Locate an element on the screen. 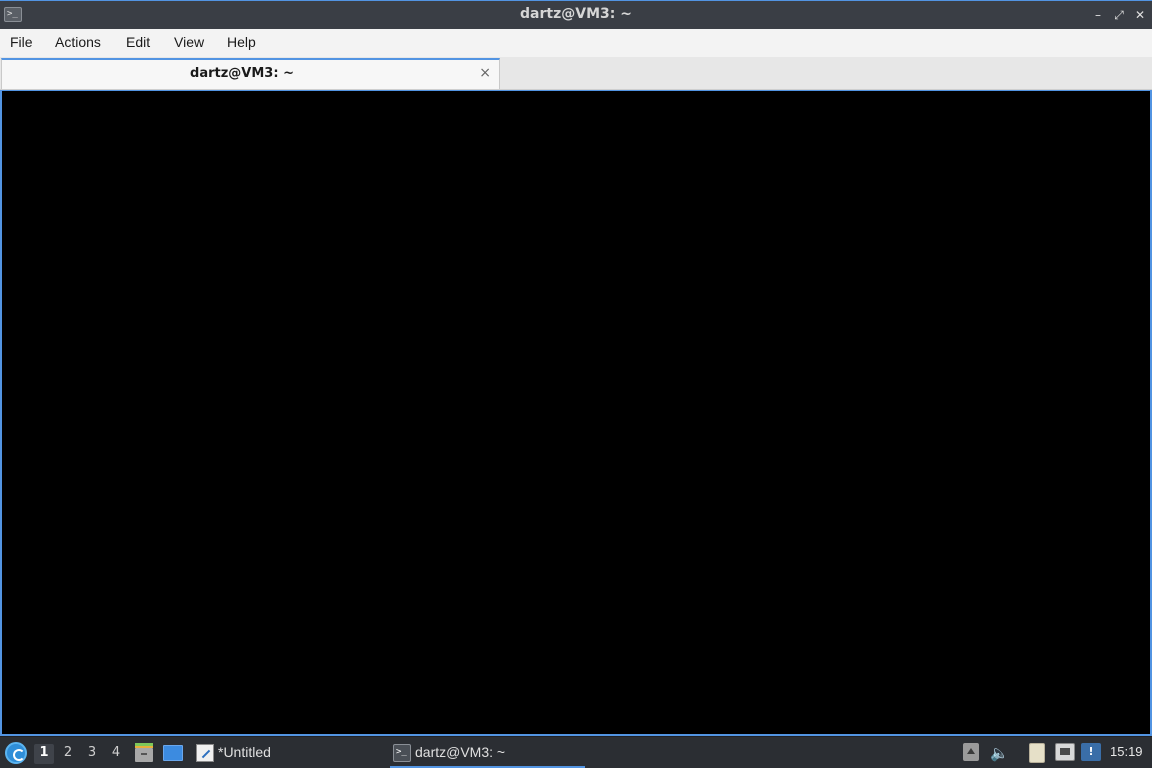 This screenshot has width=1152, height=768. clock: 15:19 is located at coordinates (1126, 751).